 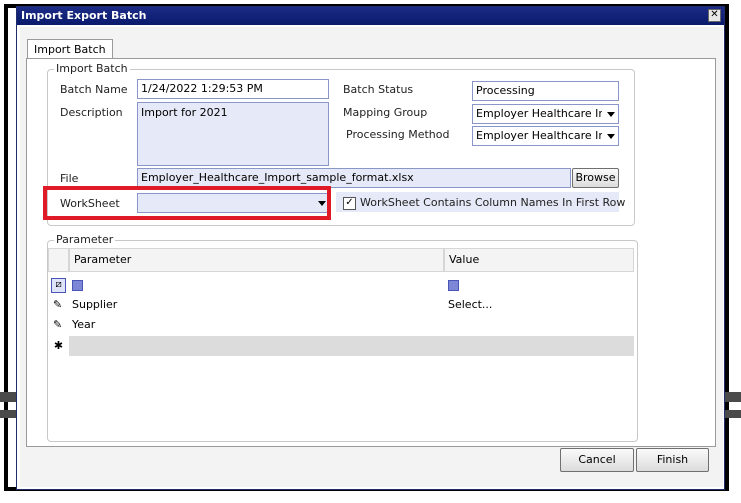 I want to click on import-batch-legend: Import Batch, so click(x=92, y=68).